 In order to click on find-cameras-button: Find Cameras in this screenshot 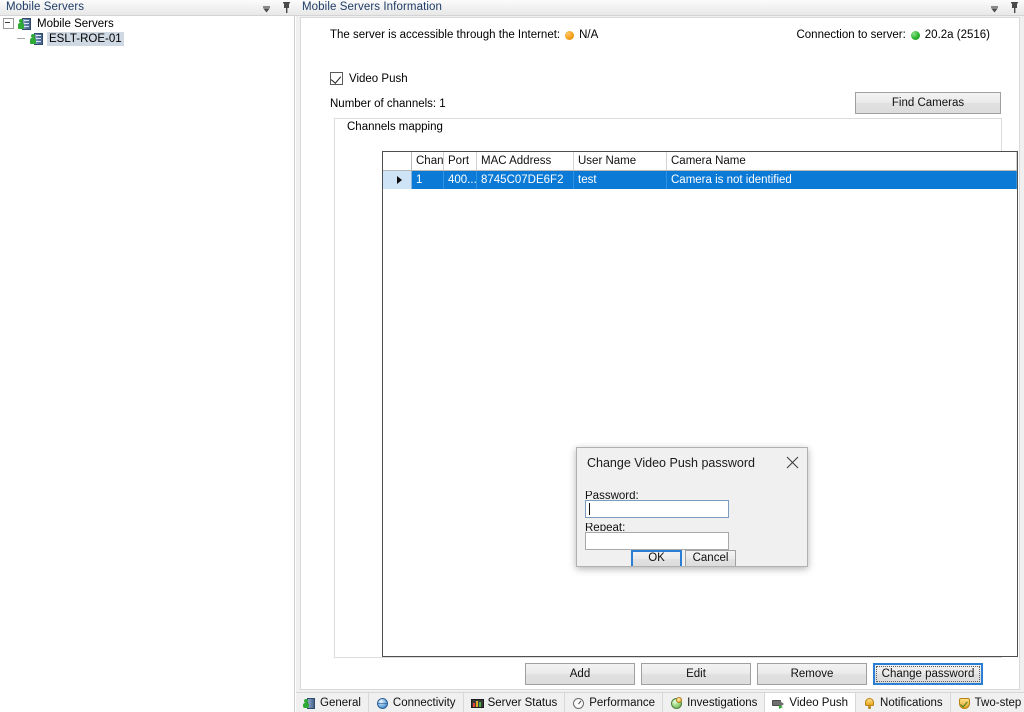, I will do `click(928, 103)`.